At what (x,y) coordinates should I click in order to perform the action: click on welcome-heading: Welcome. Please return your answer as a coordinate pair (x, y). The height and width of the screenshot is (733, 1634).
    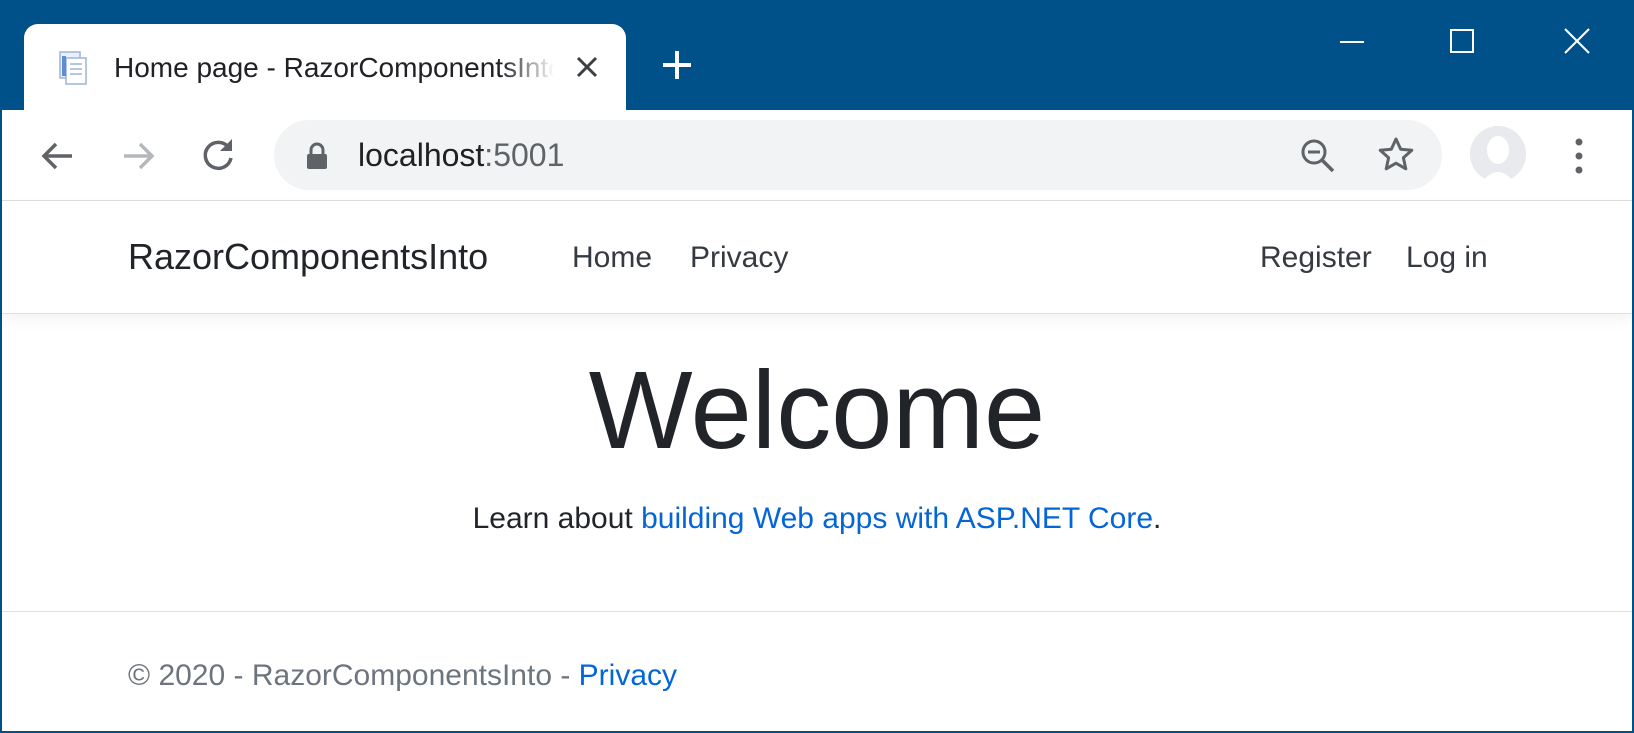
    Looking at the image, I should click on (817, 410).